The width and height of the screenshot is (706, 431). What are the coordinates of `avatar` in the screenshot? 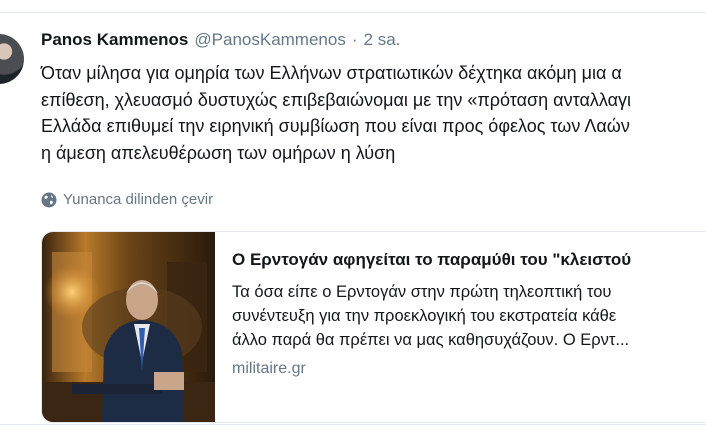 It's located at (12, 59).